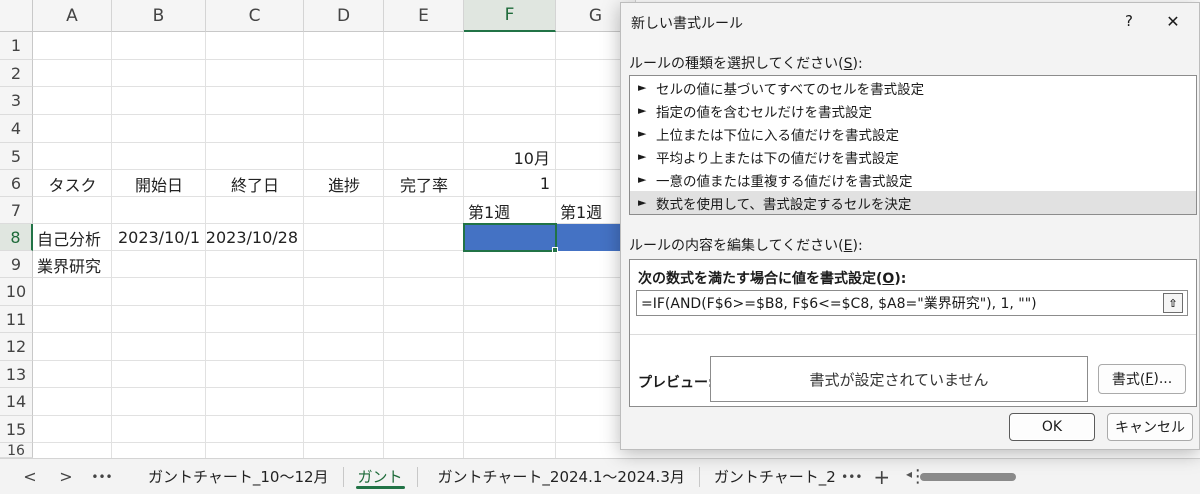 This screenshot has height=495, width=1200. I want to click on sheet-tab-gantt-2: ガントチャート_2, so click(770, 477).